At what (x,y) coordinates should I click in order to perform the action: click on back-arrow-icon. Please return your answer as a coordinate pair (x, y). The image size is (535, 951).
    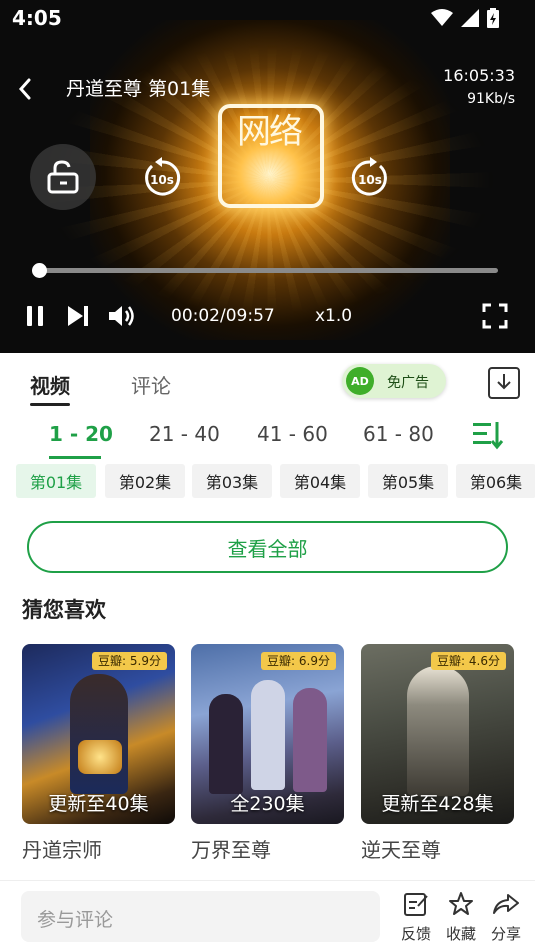
    Looking at the image, I should click on (25, 89).